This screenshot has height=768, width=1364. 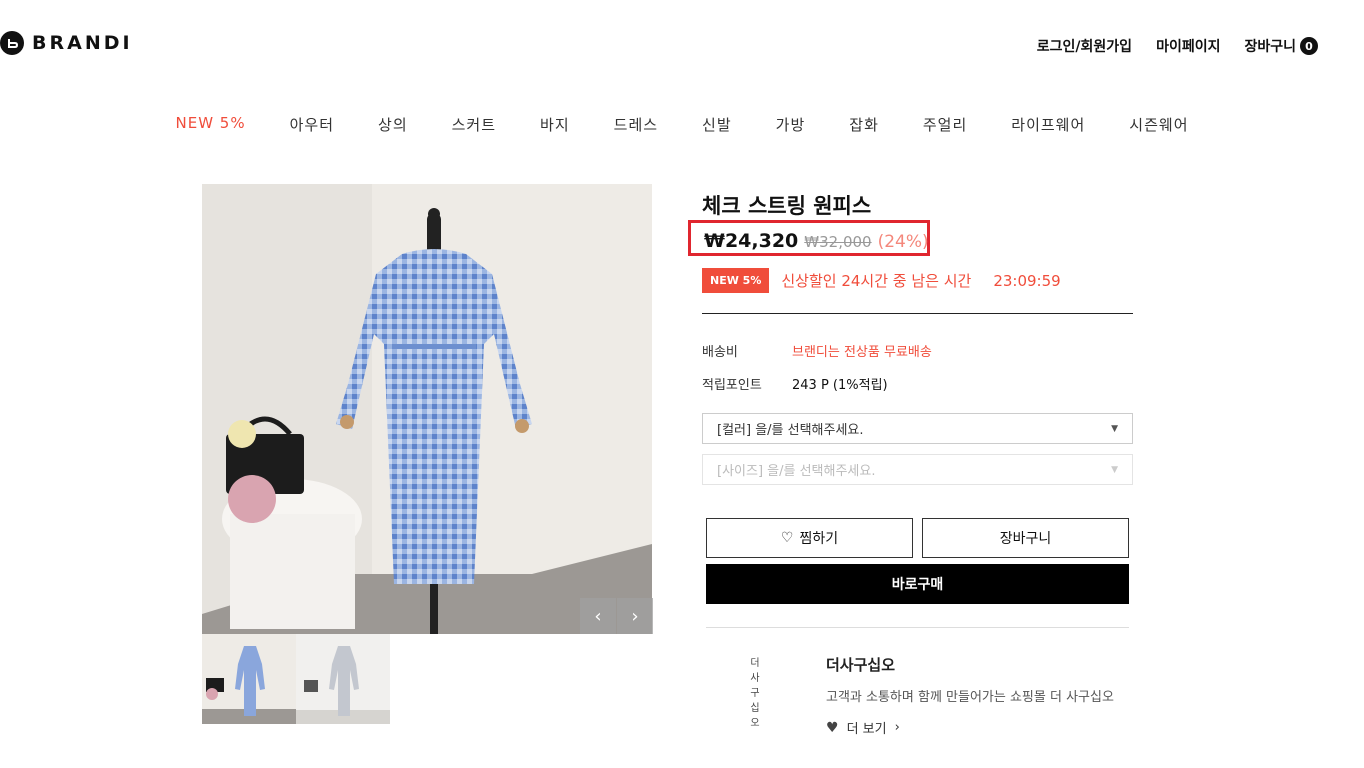 What do you see at coordinates (864, 124) in the screenshot?
I see `category-goods: 잡화` at bounding box center [864, 124].